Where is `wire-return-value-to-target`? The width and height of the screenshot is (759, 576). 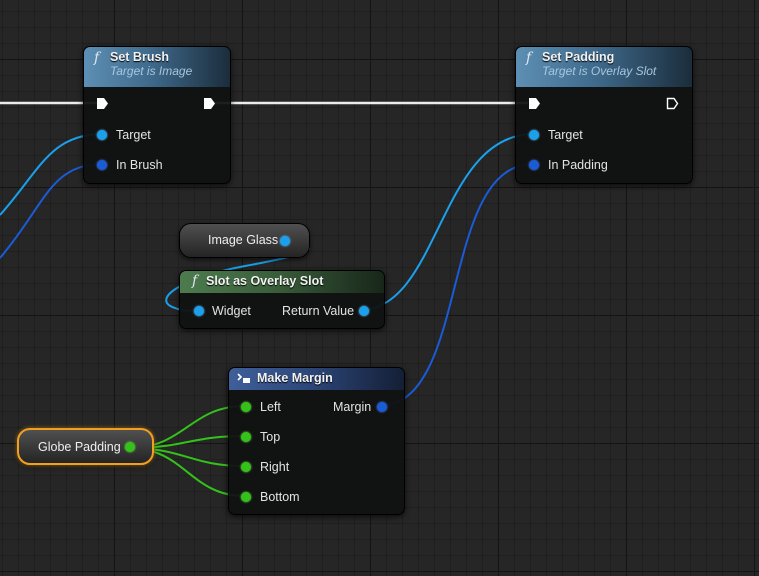 wire-return-value-to-target is located at coordinates (448, 222).